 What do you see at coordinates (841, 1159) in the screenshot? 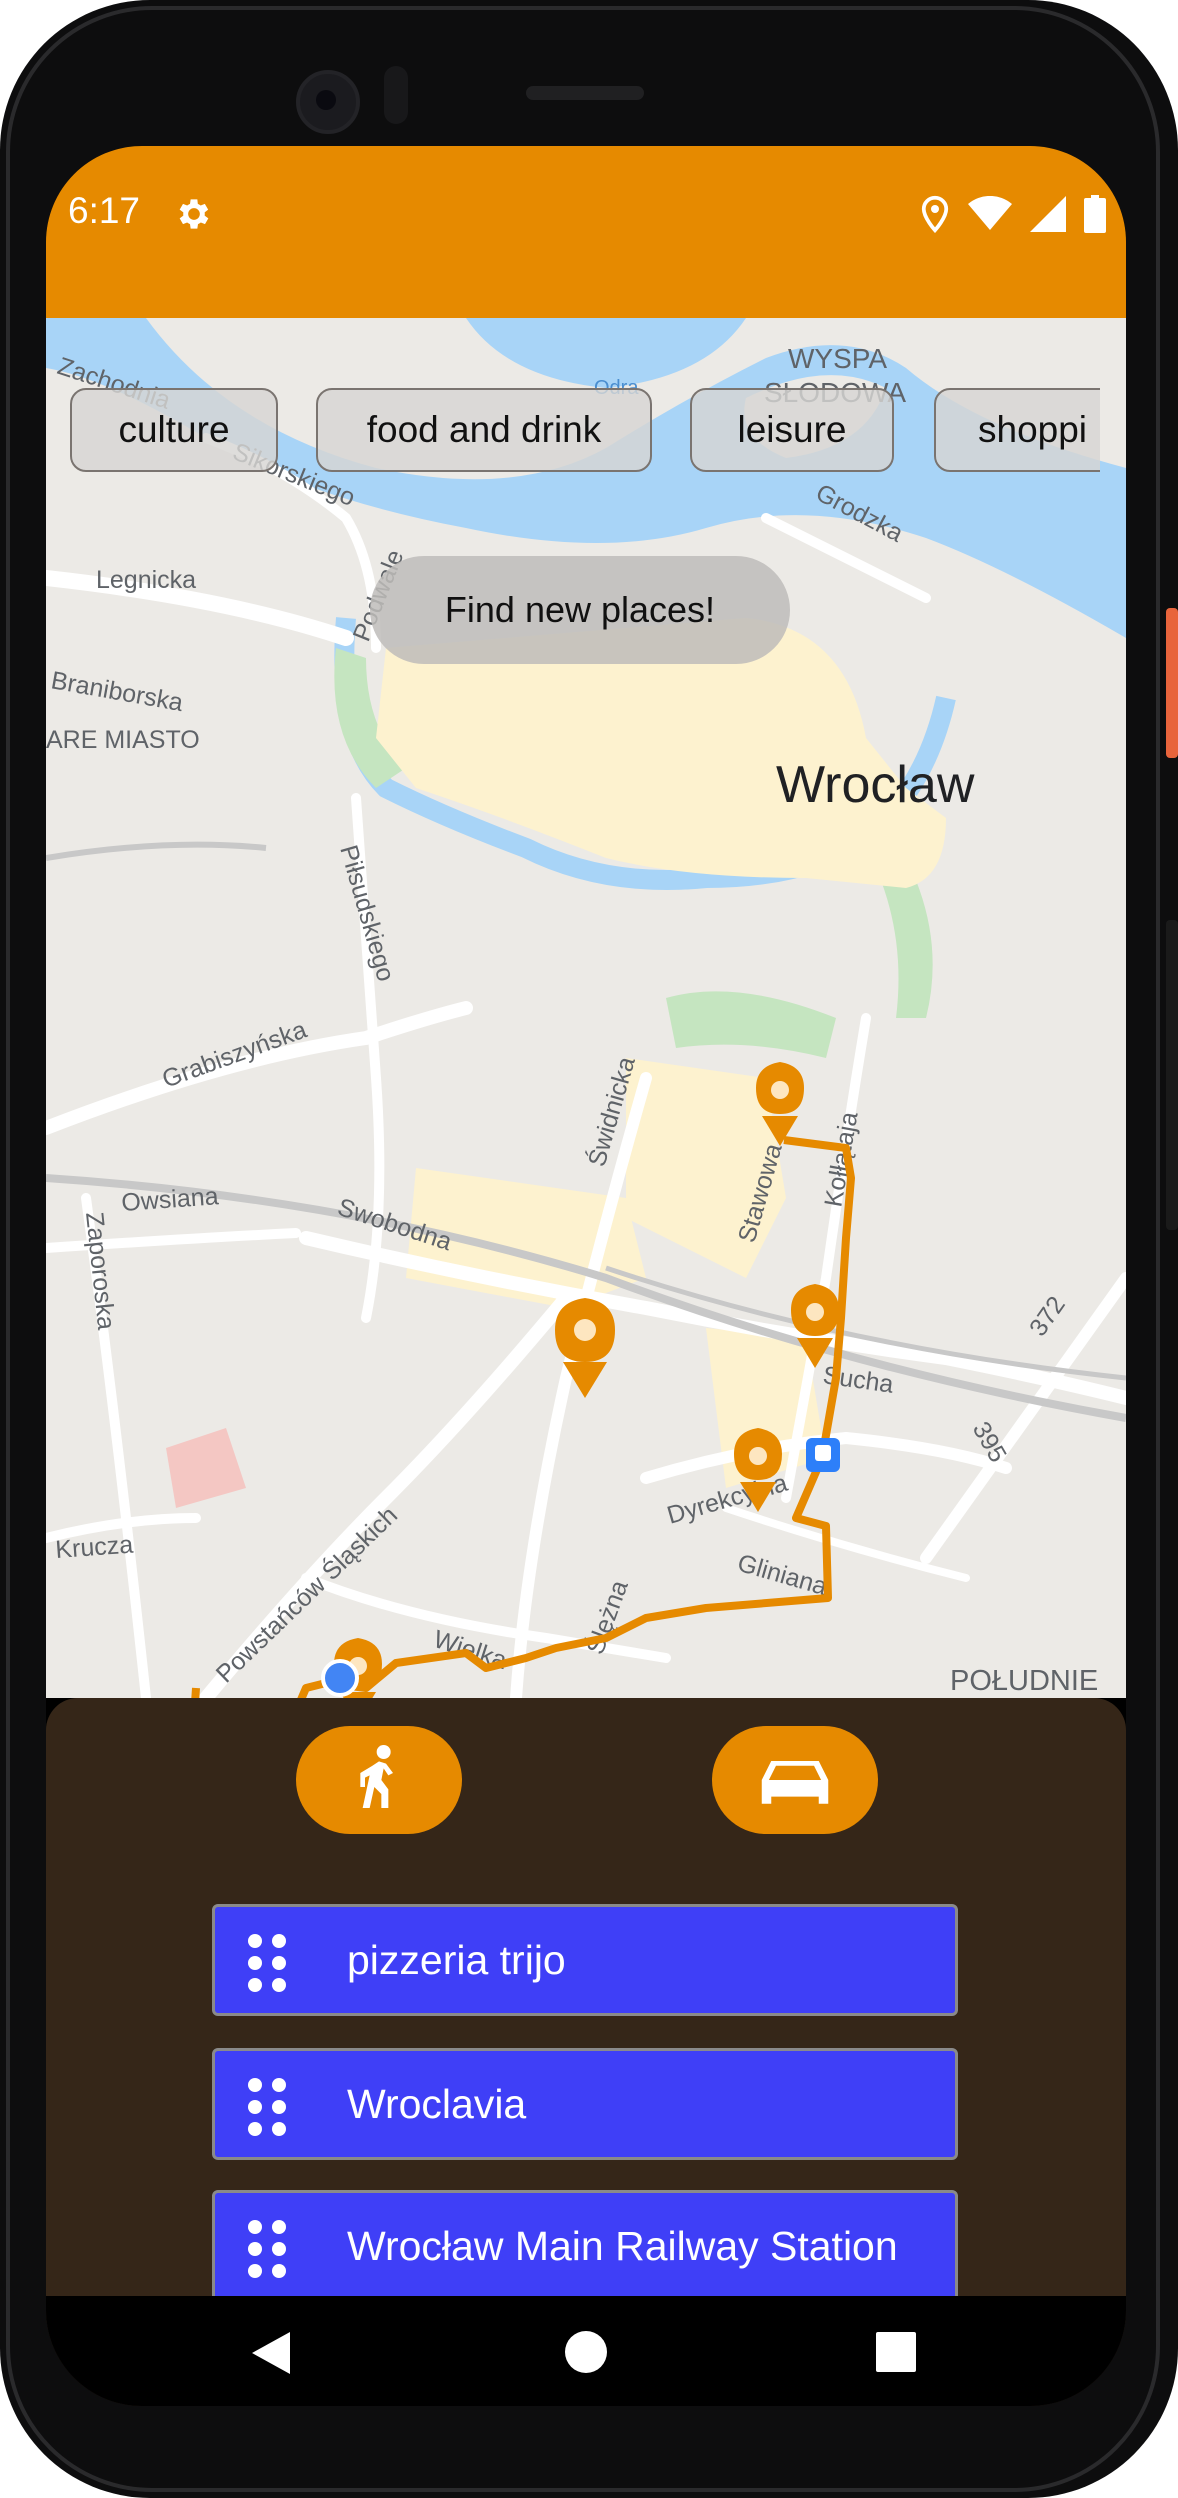
I see `label-kollataja: Kołłątaja` at bounding box center [841, 1159].